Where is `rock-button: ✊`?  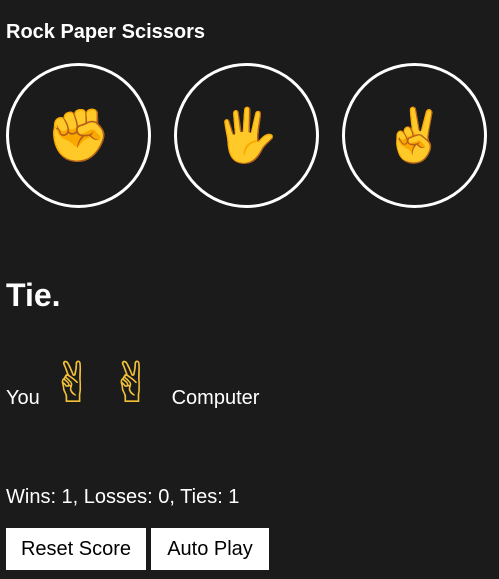 rock-button: ✊ is located at coordinates (78, 135).